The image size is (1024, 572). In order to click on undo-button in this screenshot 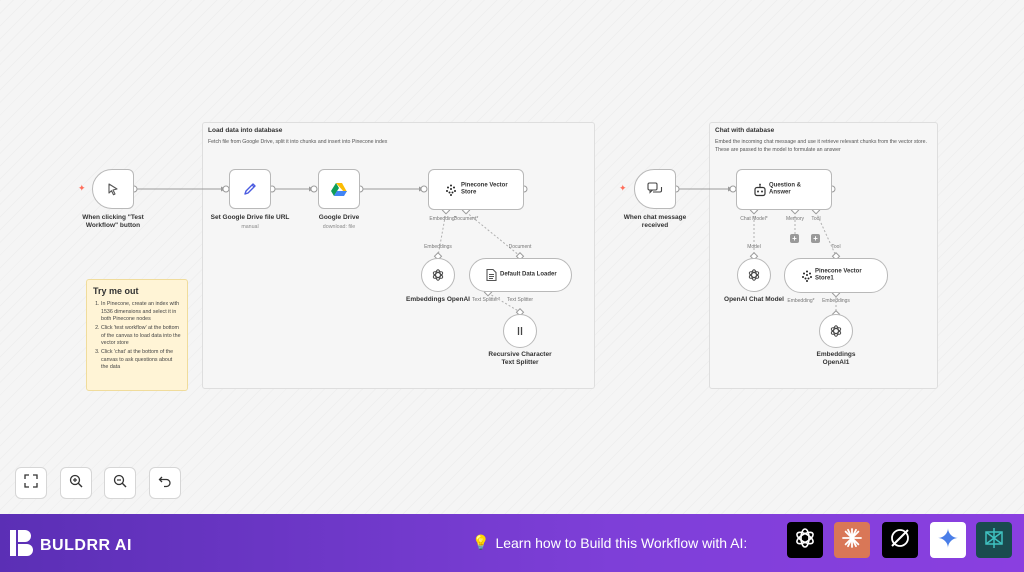, I will do `click(165, 483)`.